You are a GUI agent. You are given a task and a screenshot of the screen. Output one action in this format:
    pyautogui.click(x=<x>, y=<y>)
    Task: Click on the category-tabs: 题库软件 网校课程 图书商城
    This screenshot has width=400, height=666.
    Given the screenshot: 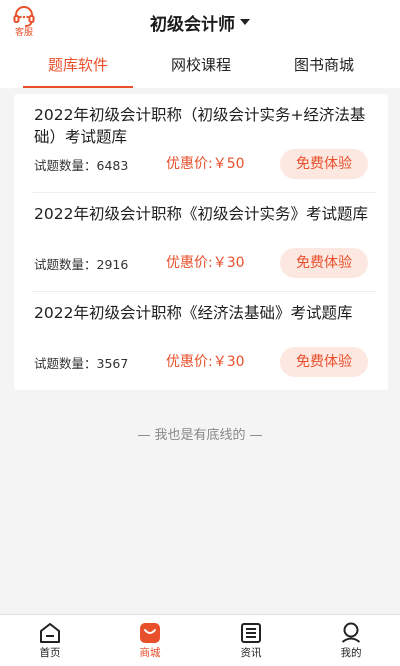 What is the action you would take?
    pyautogui.click(x=200, y=71)
    